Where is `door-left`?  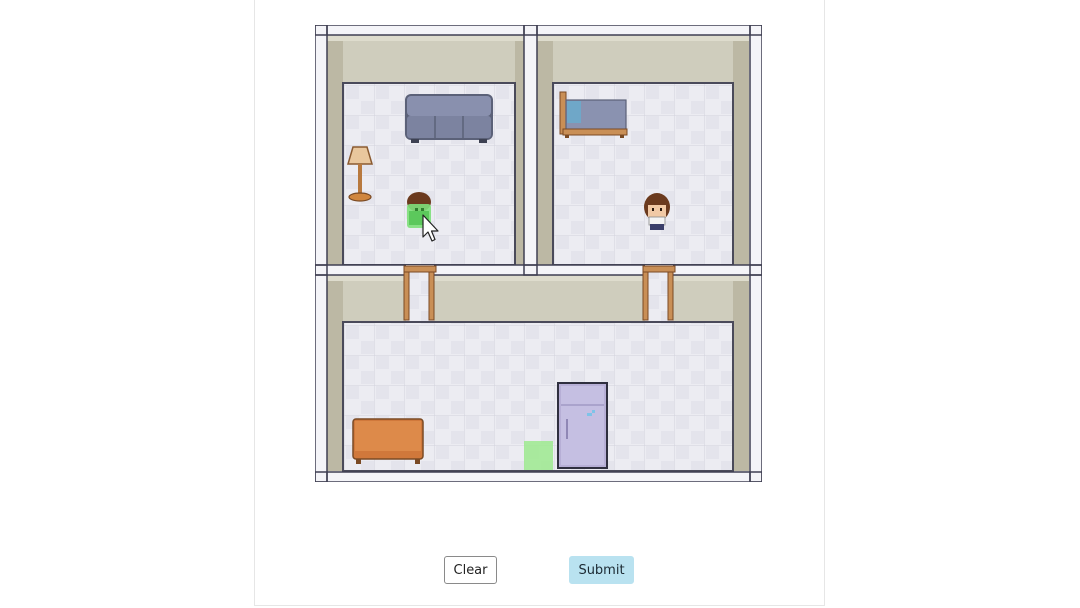
door-left is located at coordinates (420, 293).